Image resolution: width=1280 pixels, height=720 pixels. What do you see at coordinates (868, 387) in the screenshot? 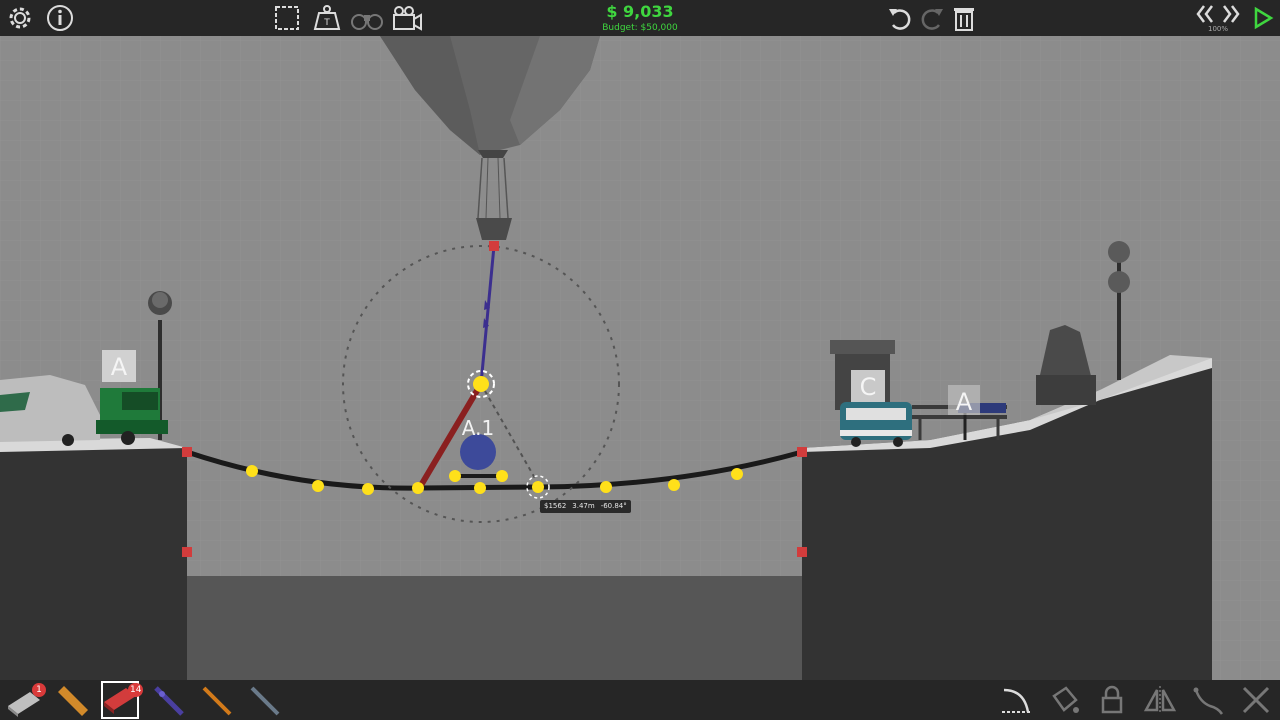
I see `bus-label: C` at bounding box center [868, 387].